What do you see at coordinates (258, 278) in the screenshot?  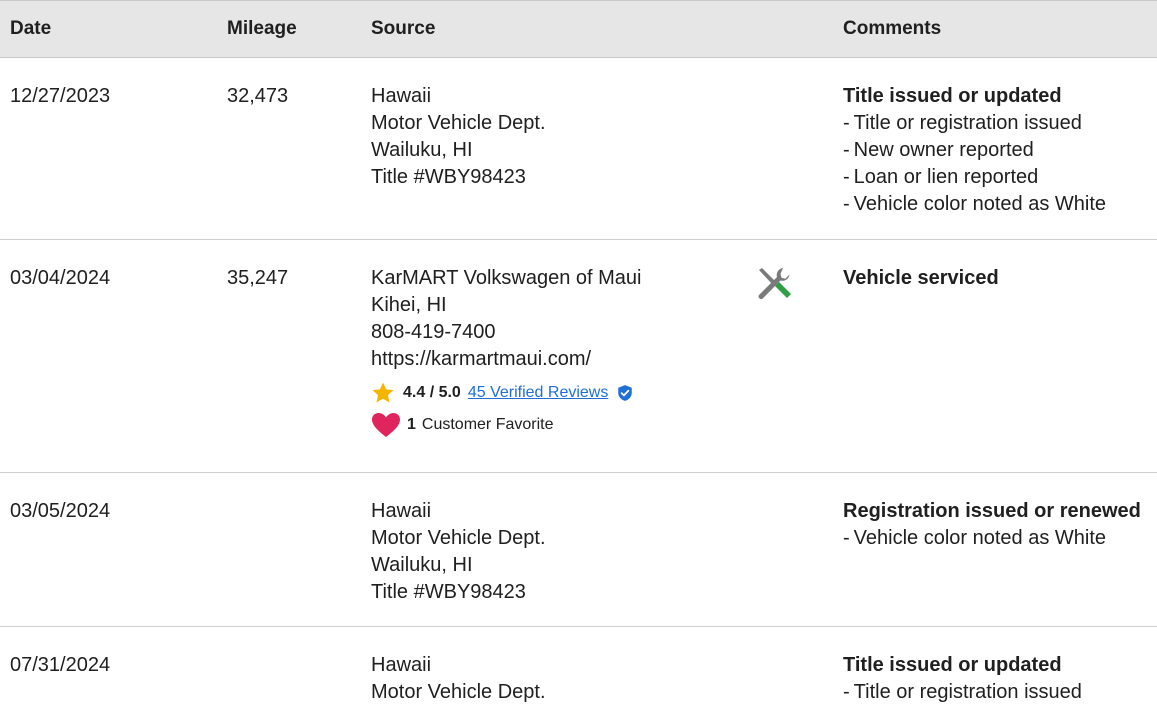 I see `row-mileage: 35,247` at bounding box center [258, 278].